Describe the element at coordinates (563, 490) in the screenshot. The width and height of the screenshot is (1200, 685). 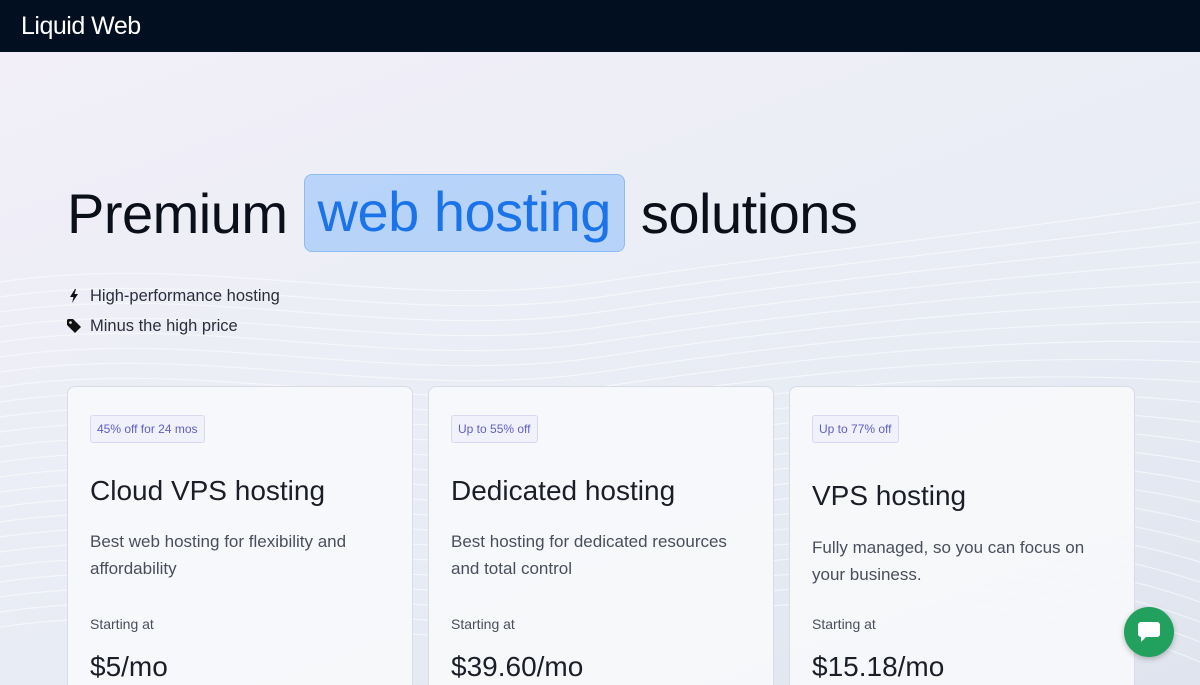
I see `card-title: Dedicated hosting` at that location.